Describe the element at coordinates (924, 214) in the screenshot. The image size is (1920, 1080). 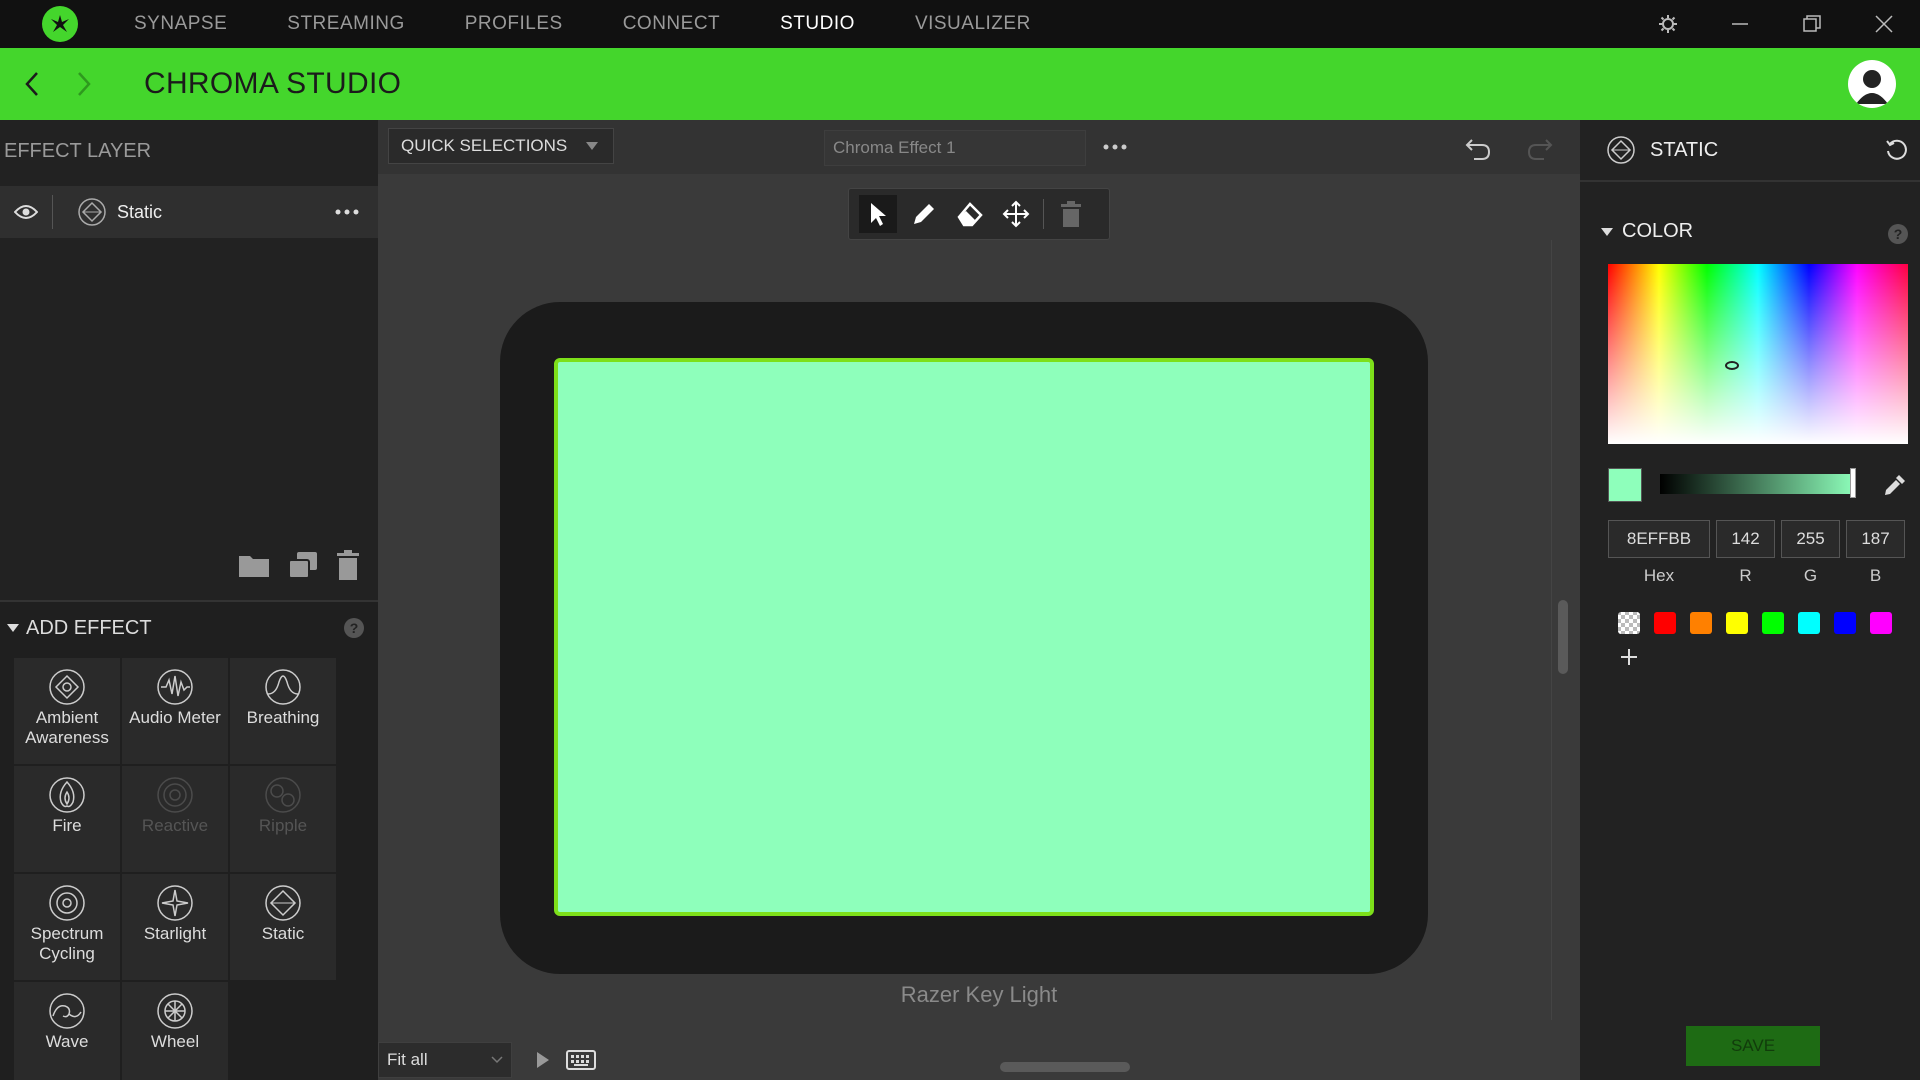
I see `pencil-icon` at that location.